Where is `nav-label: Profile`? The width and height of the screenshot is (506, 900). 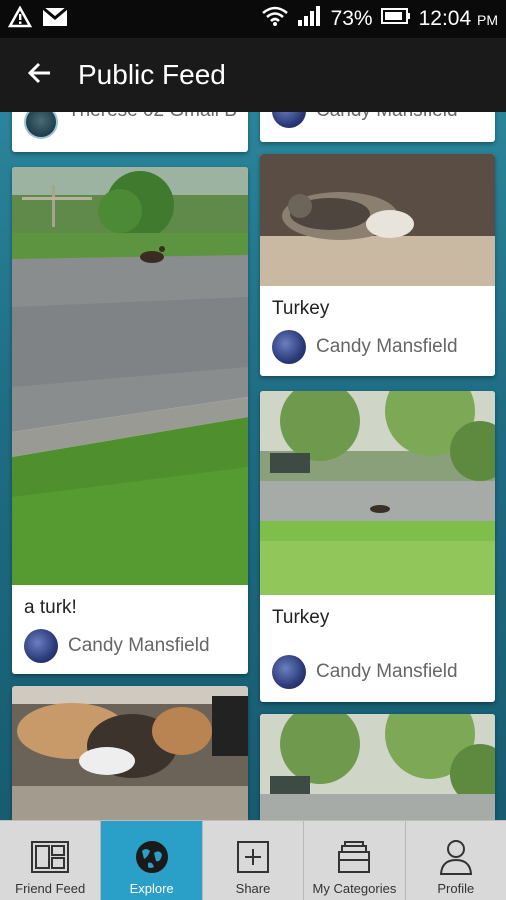 nav-label: Profile is located at coordinates (456, 888).